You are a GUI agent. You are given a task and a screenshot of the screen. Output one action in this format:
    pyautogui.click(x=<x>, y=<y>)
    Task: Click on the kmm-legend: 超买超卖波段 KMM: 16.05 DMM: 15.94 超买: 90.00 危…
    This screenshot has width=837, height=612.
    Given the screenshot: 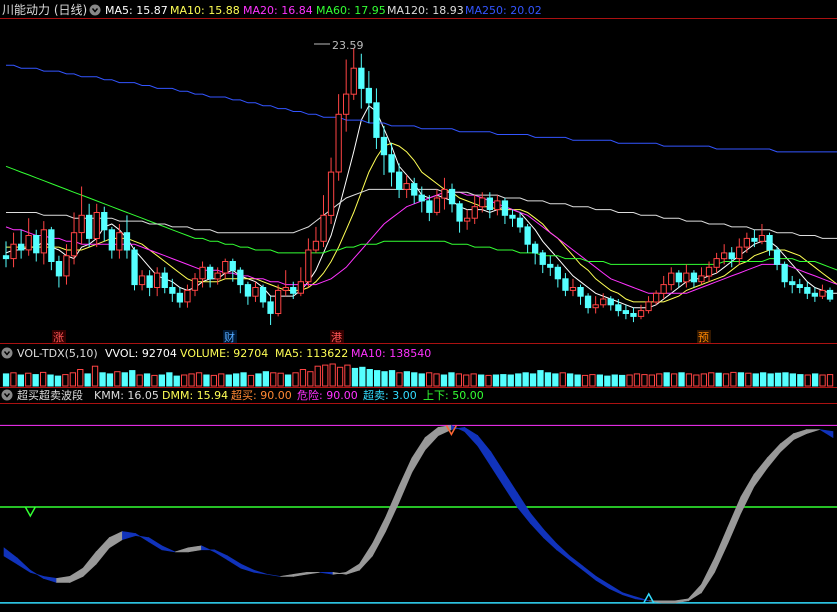 What is the action you would take?
    pyautogui.click(x=242, y=395)
    